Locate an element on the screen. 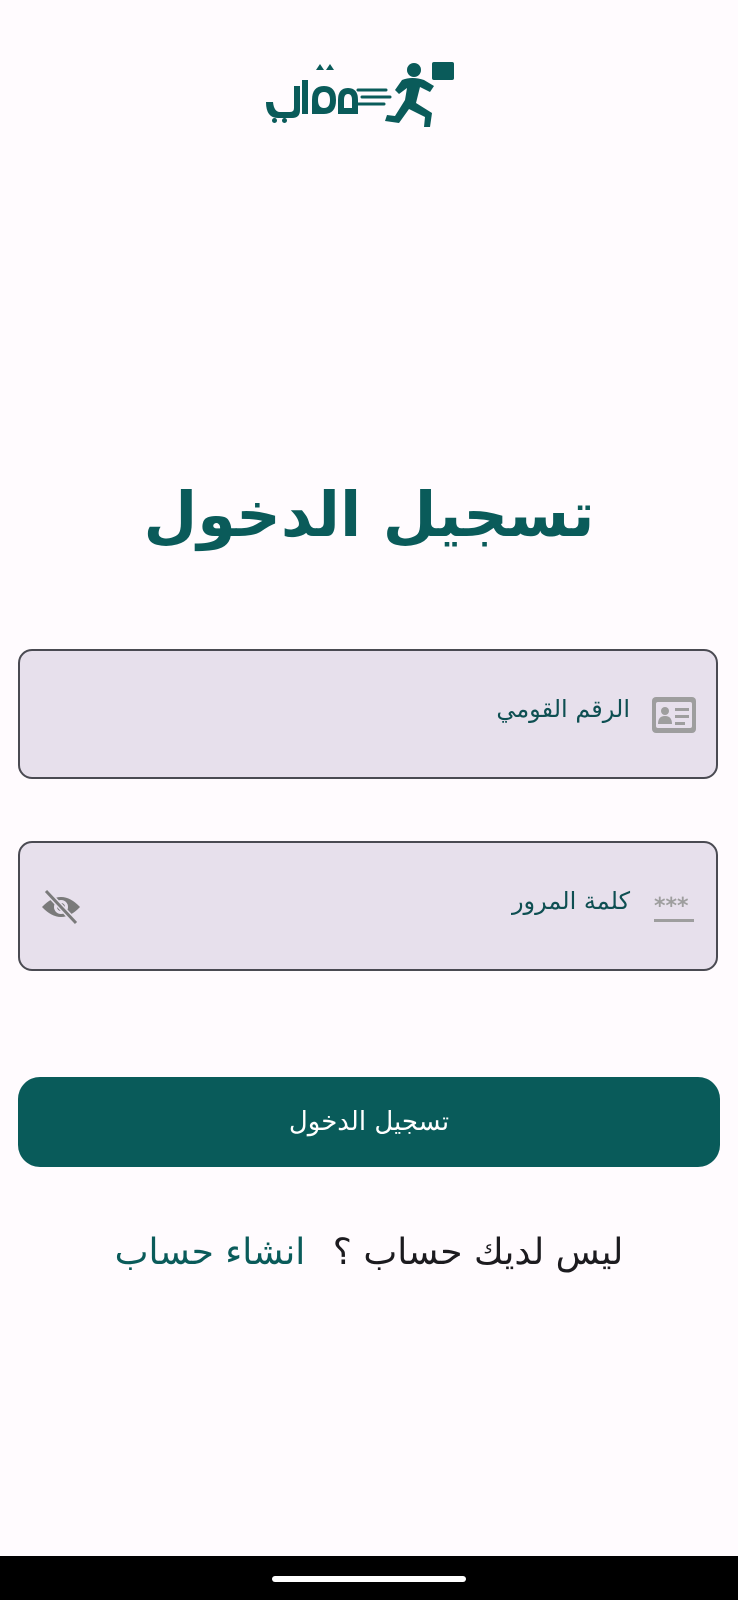 This screenshot has width=738, height=1600. id-card-icon is located at coordinates (674, 715).